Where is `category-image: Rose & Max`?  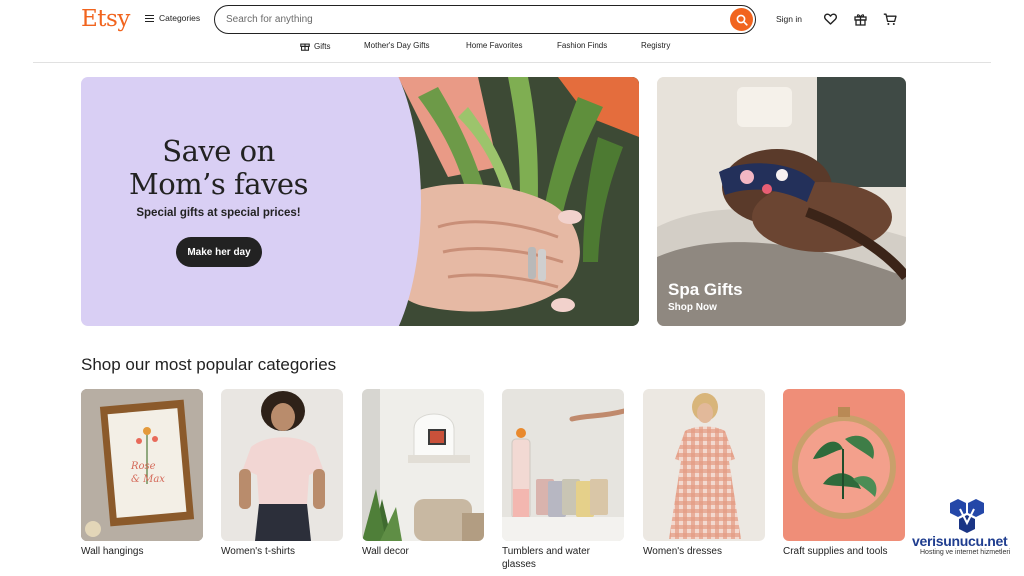
category-image: Rose & Max is located at coordinates (142, 465).